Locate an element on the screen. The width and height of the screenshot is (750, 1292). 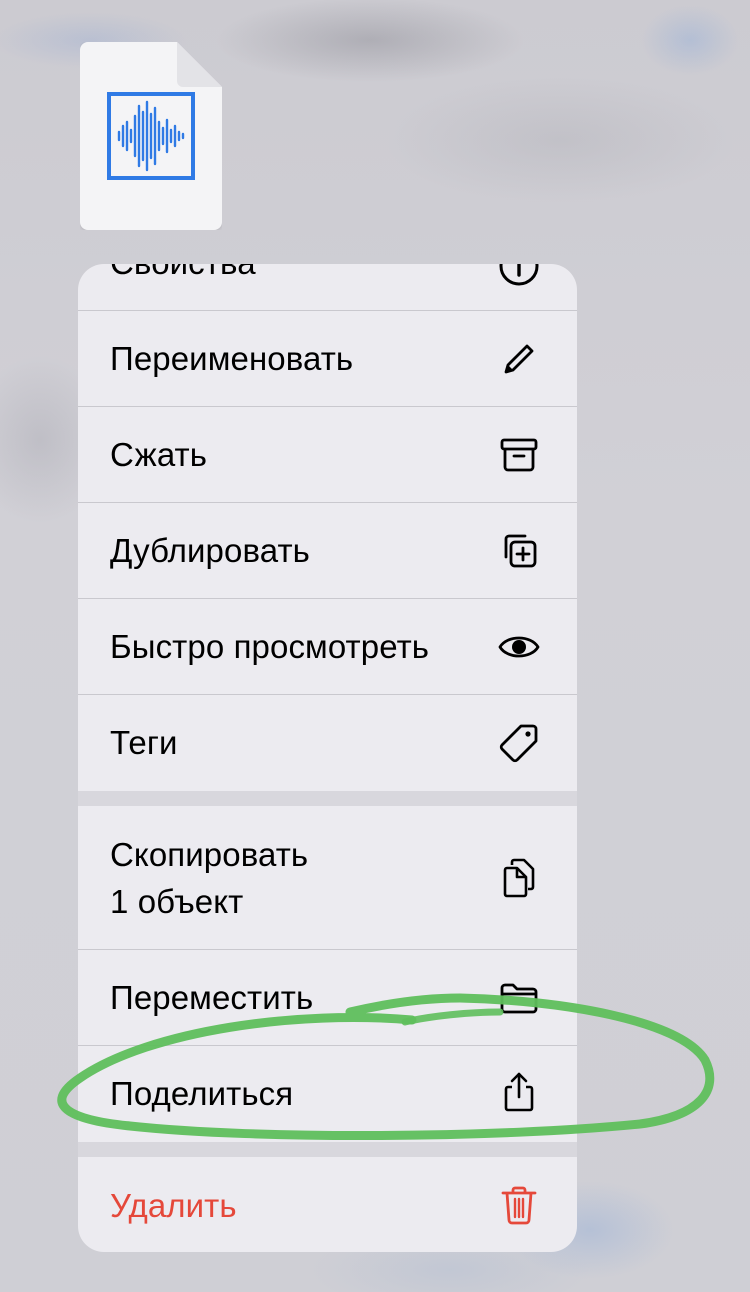
menu-item-label: Дублировать is located at coordinates (210, 550).